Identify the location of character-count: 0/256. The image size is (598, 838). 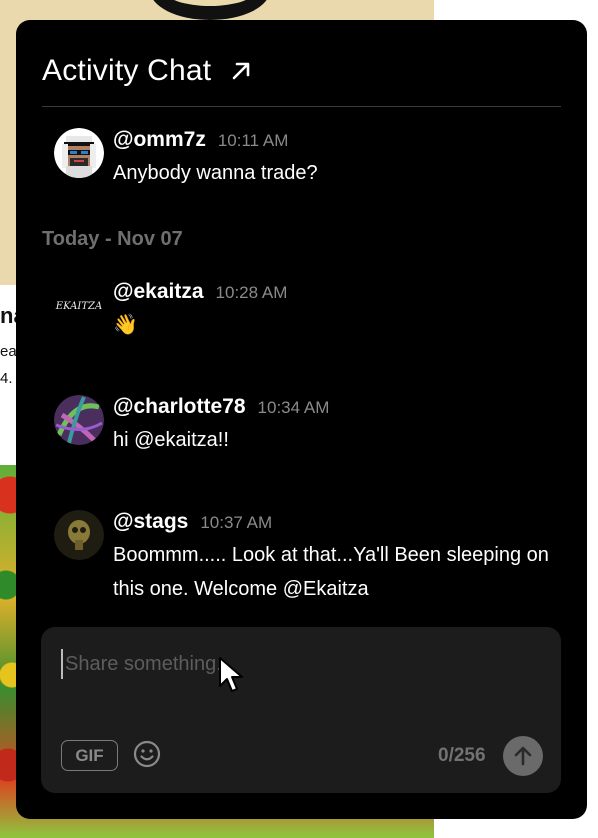
(462, 755).